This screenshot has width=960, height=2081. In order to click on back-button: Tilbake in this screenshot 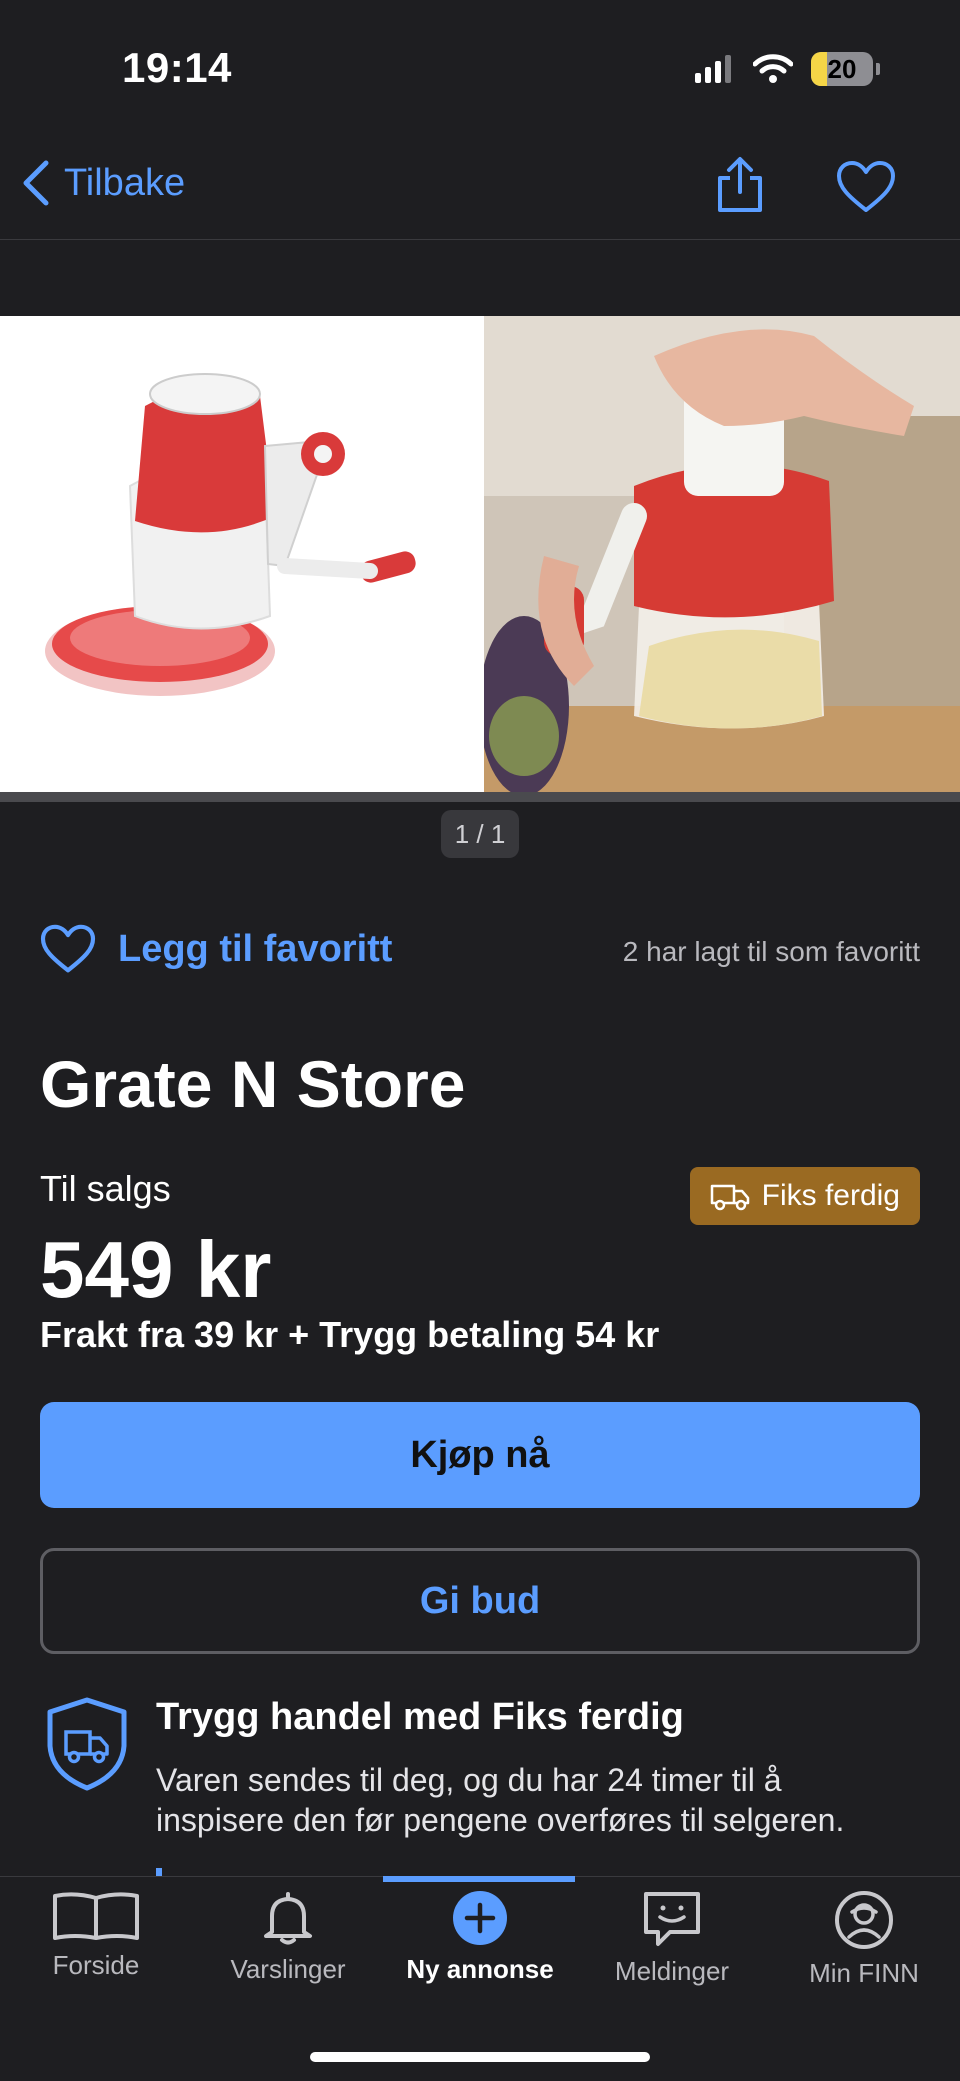, I will do `click(102, 183)`.